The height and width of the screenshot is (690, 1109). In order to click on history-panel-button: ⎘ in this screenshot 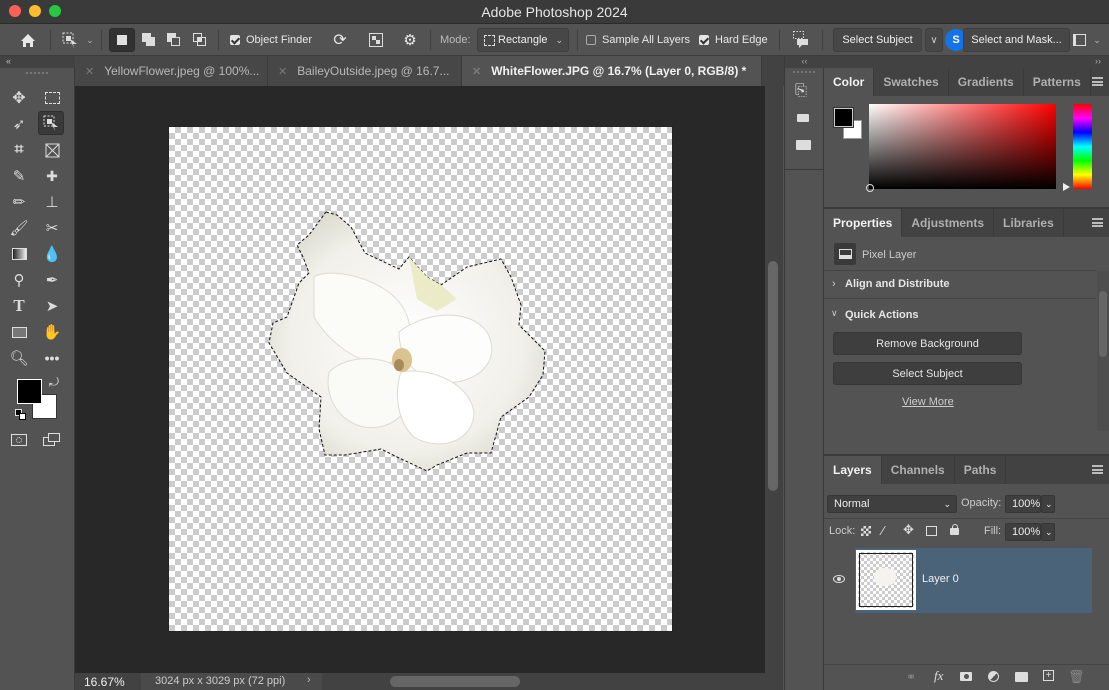, I will do `click(801, 90)`.